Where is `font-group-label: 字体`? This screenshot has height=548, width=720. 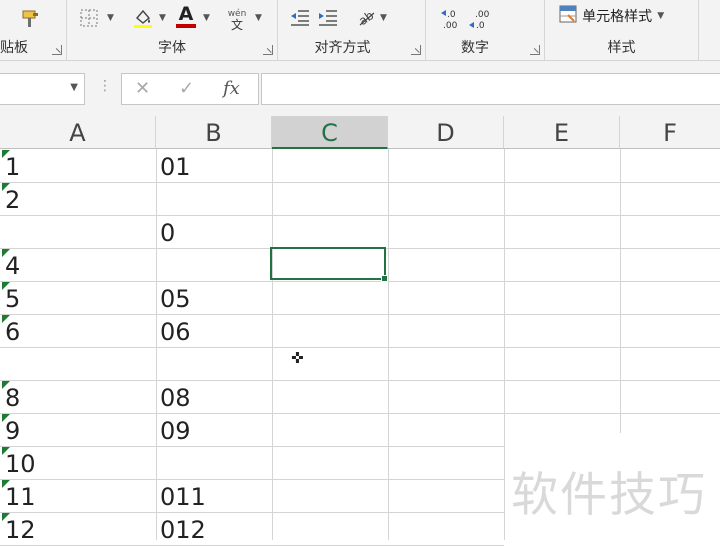
font-group-label: 字体 is located at coordinates (172, 48).